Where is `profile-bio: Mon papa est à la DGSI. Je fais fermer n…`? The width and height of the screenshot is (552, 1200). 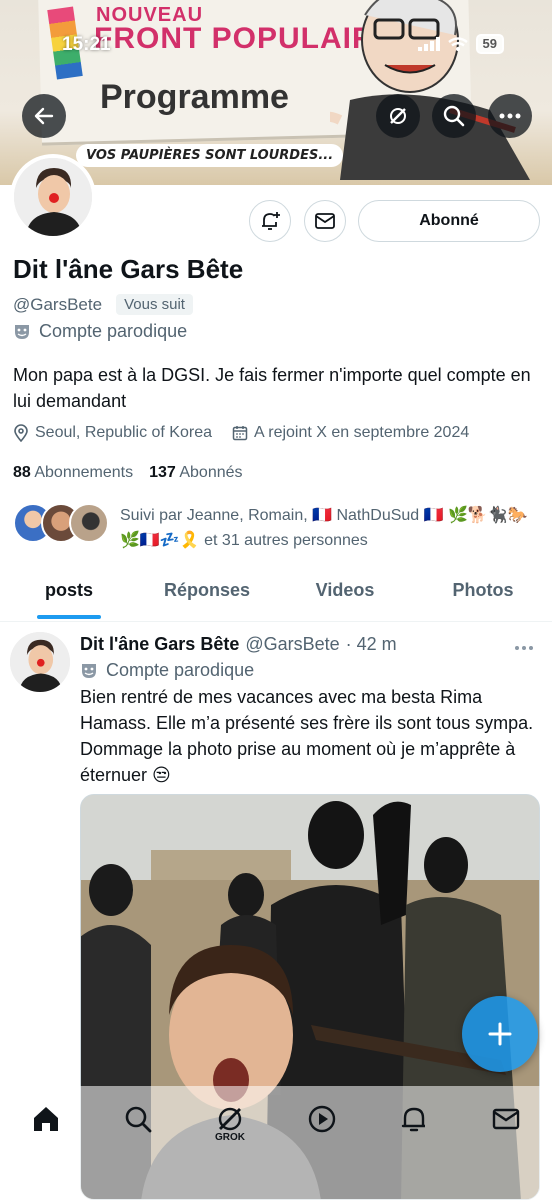
profile-bio: Mon papa est à la DGSI. Je fais fermer n… is located at coordinates (272, 388).